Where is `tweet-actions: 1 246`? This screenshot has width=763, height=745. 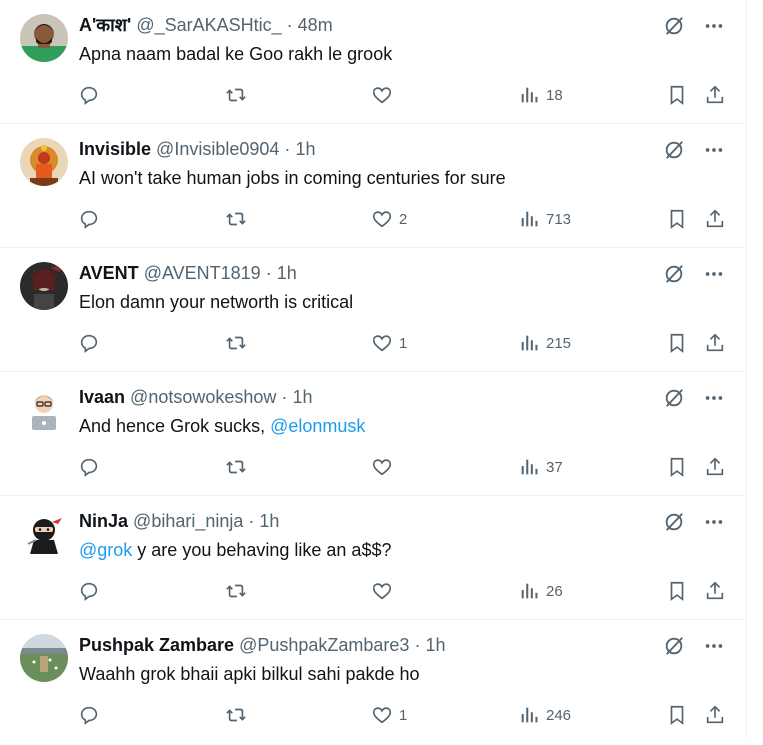 tweet-actions: 1 246 is located at coordinates (402, 715).